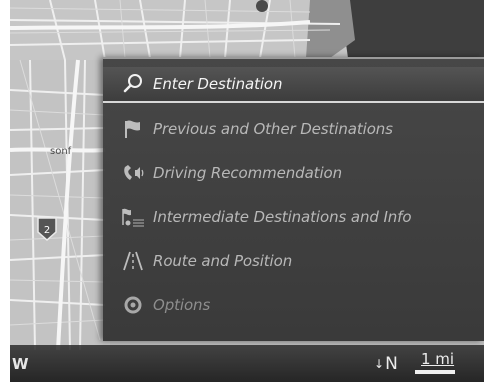  I want to click on search-icon, so click(133, 84).